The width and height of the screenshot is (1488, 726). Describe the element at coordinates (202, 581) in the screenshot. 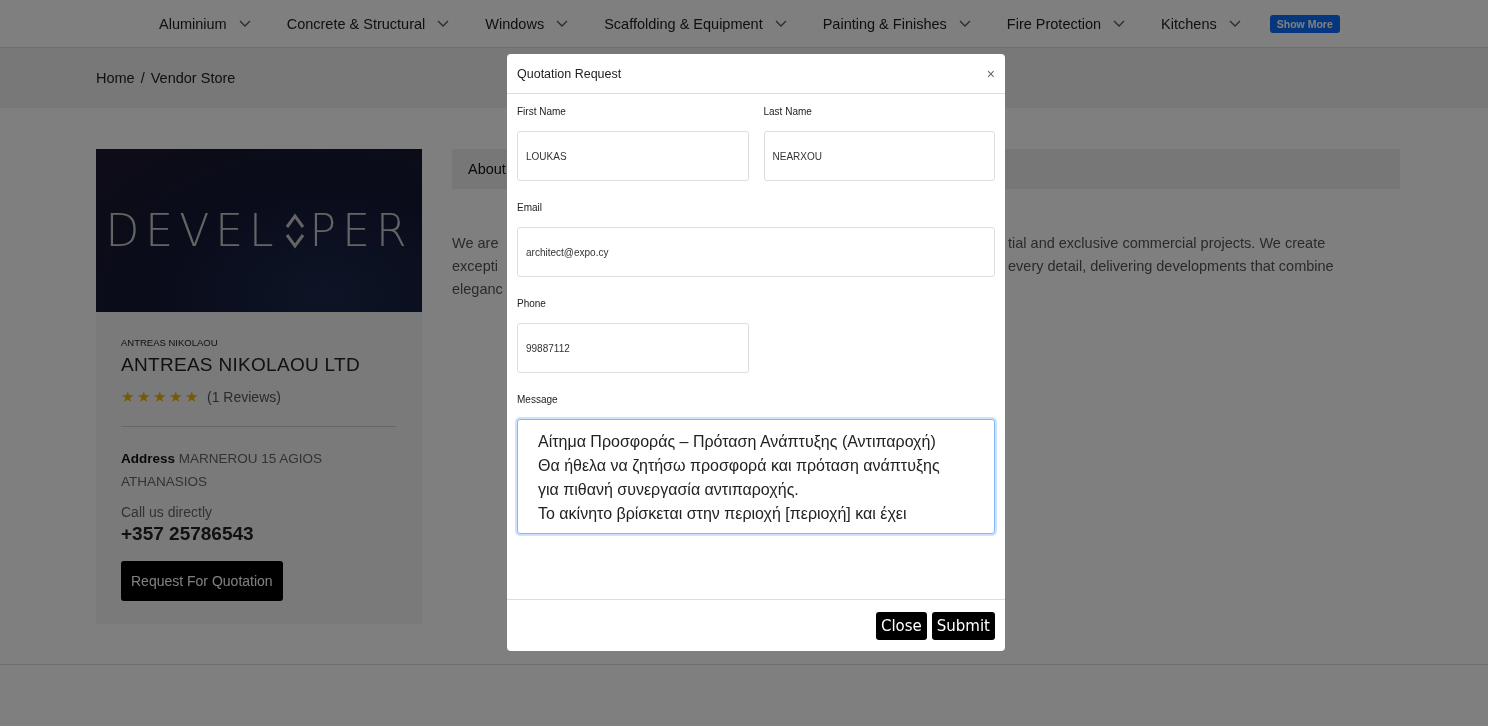

I see `request-quotation-button: Request For Quotation` at that location.